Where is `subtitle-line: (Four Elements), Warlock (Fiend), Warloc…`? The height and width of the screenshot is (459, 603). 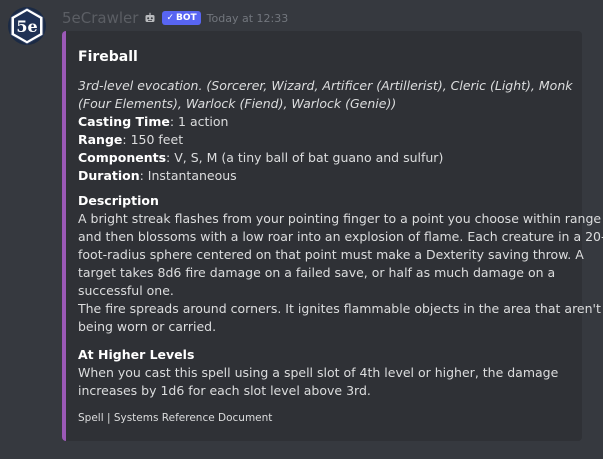 subtitle-line: (Four Elements), Warlock (Fiend), Warloc… is located at coordinates (237, 103).